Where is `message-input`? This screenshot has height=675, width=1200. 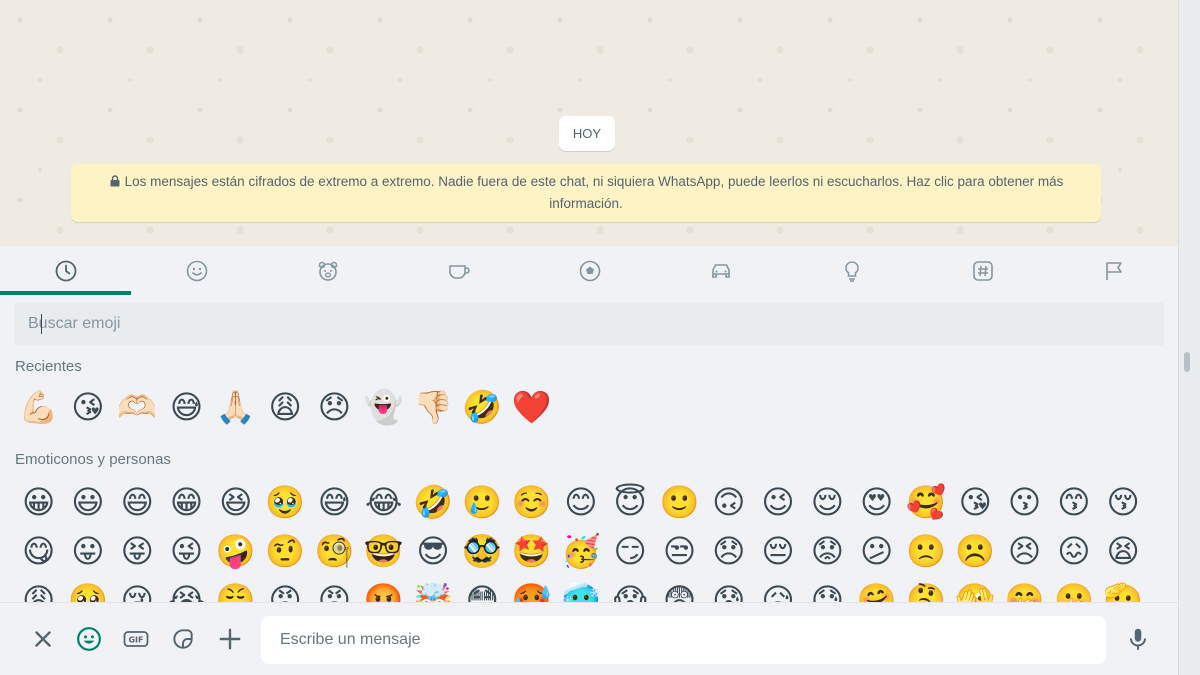
message-input is located at coordinates (683, 640).